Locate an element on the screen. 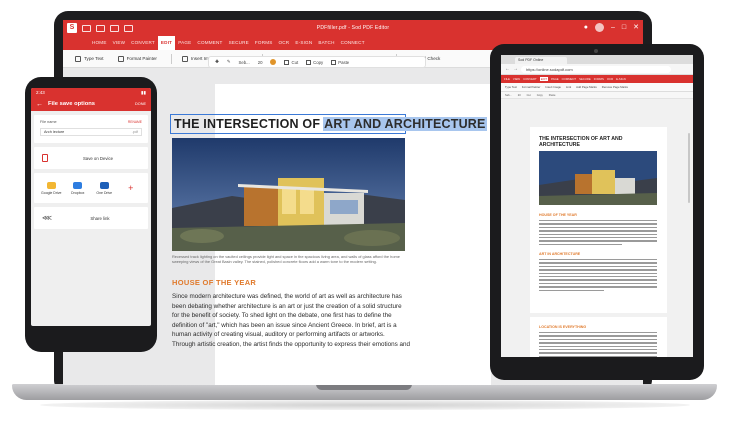 This screenshot has width=730, height=430. heading-selected-text: ART AND ARCHITECTURE is located at coordinates (405, 124).